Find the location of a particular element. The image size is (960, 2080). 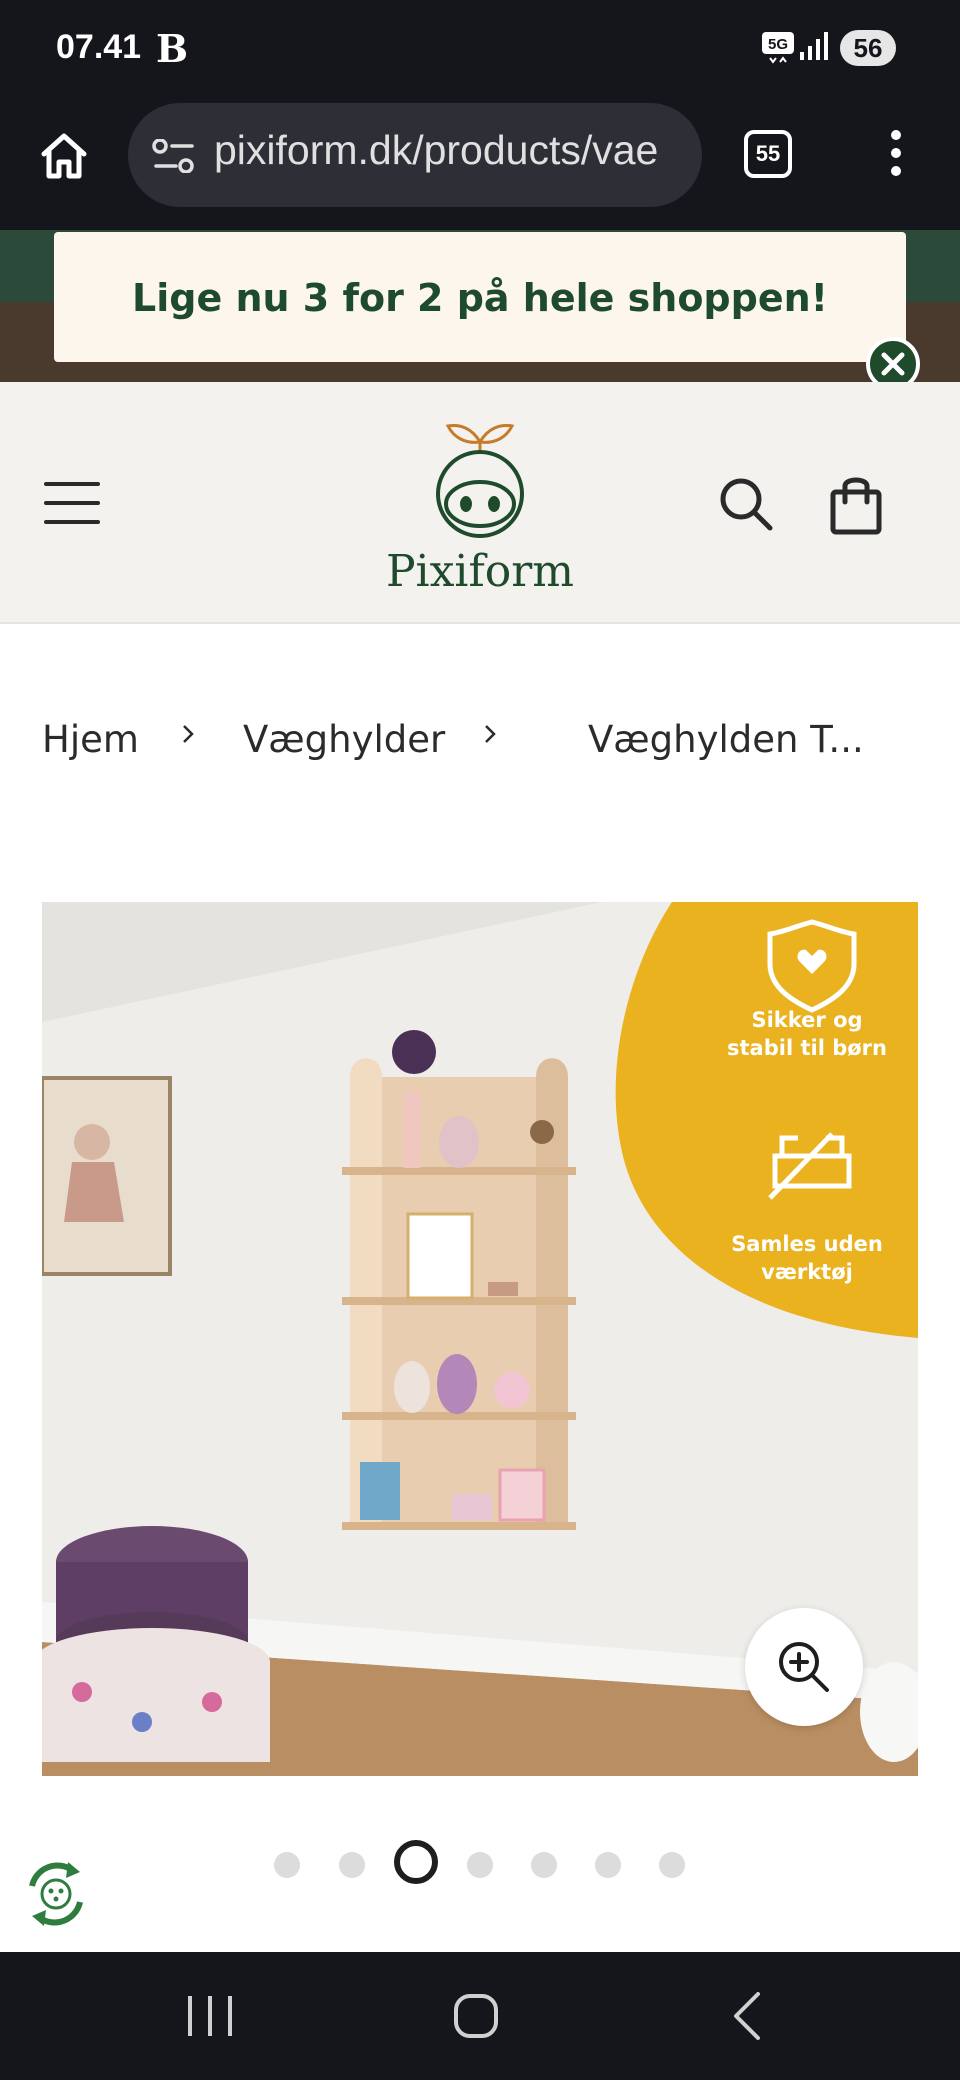

home-button is located at coordinates (64, 156).